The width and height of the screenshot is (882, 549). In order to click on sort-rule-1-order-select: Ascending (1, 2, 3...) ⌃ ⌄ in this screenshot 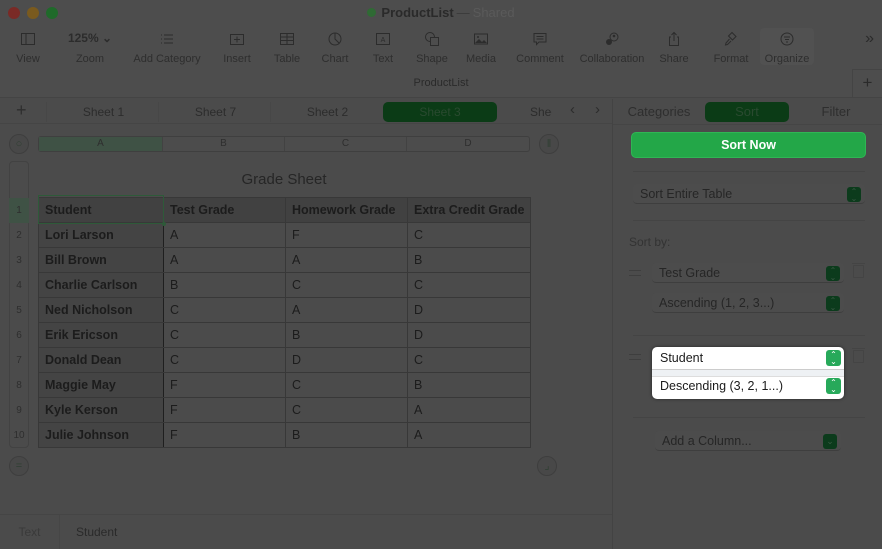, I will do `click(748, 303)`.